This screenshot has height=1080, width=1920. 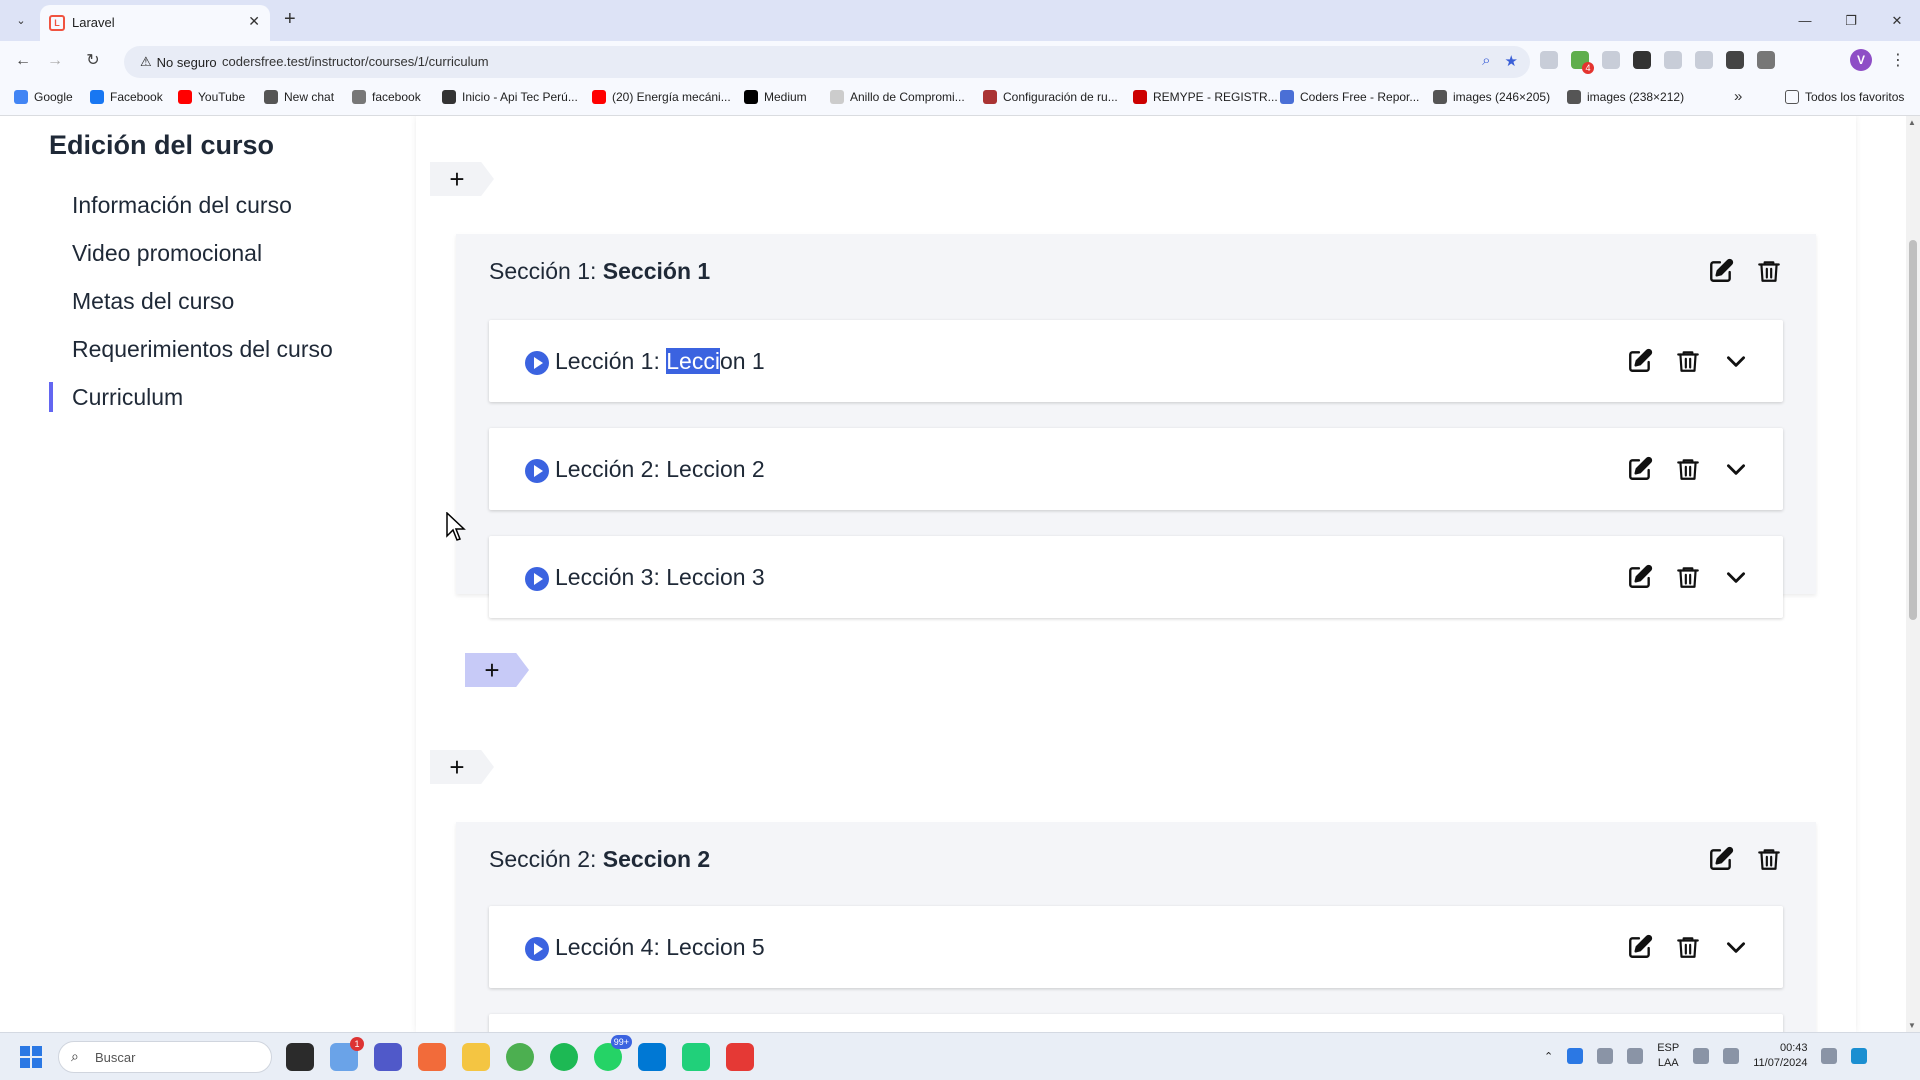 What do you see at coordinates (476, 1057) in the screenshot?
I see `file-explorer-icon` at bounding box center [476, 1057].